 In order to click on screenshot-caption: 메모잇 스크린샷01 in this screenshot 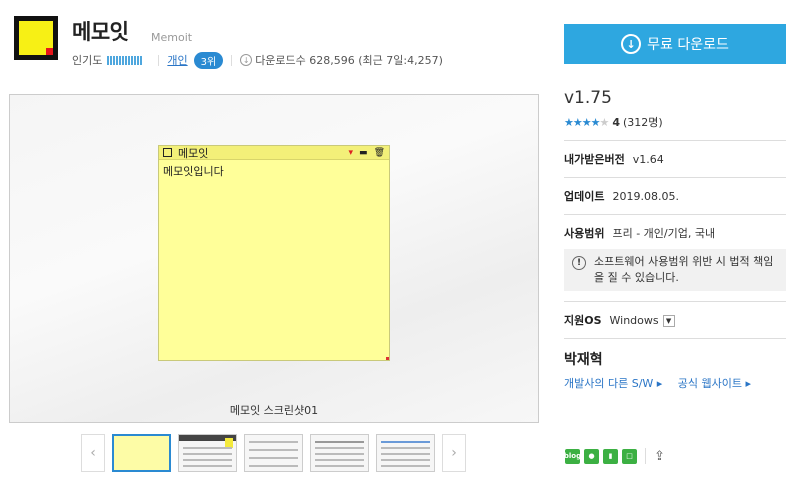, I will do `click(274, 410)`.